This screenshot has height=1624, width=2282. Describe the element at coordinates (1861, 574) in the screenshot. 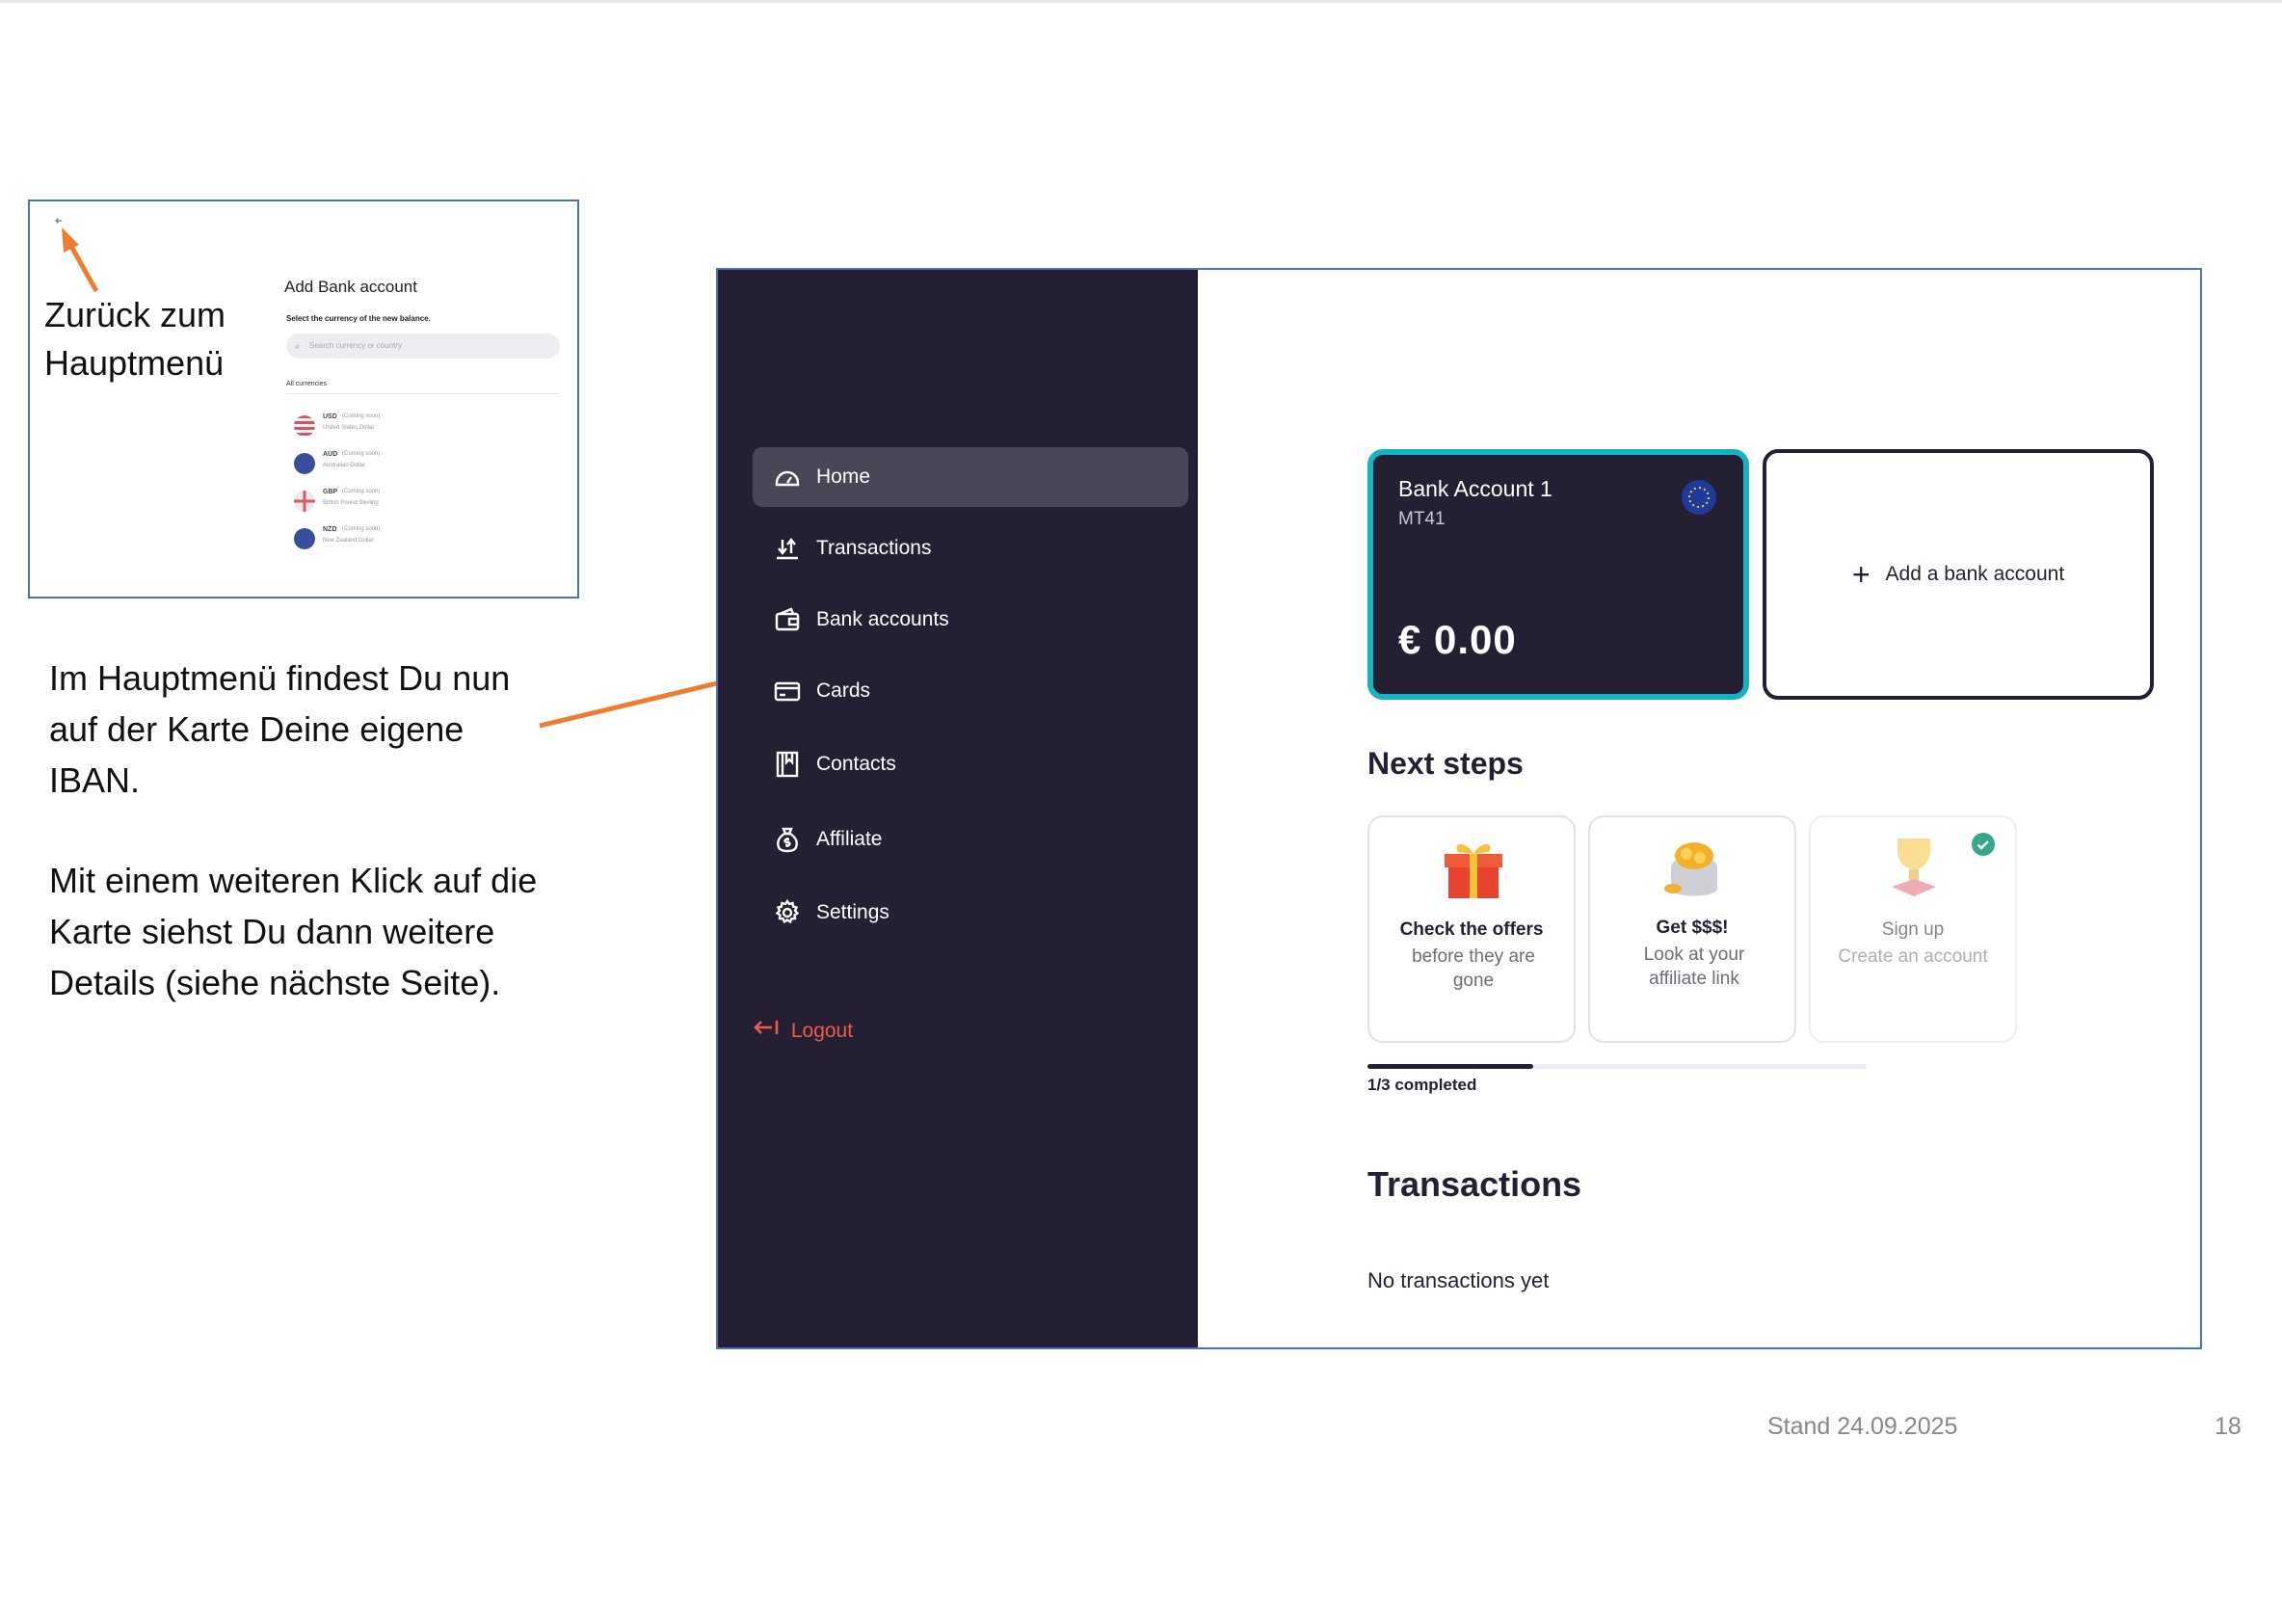

I see `plus-icon: +` at that location.